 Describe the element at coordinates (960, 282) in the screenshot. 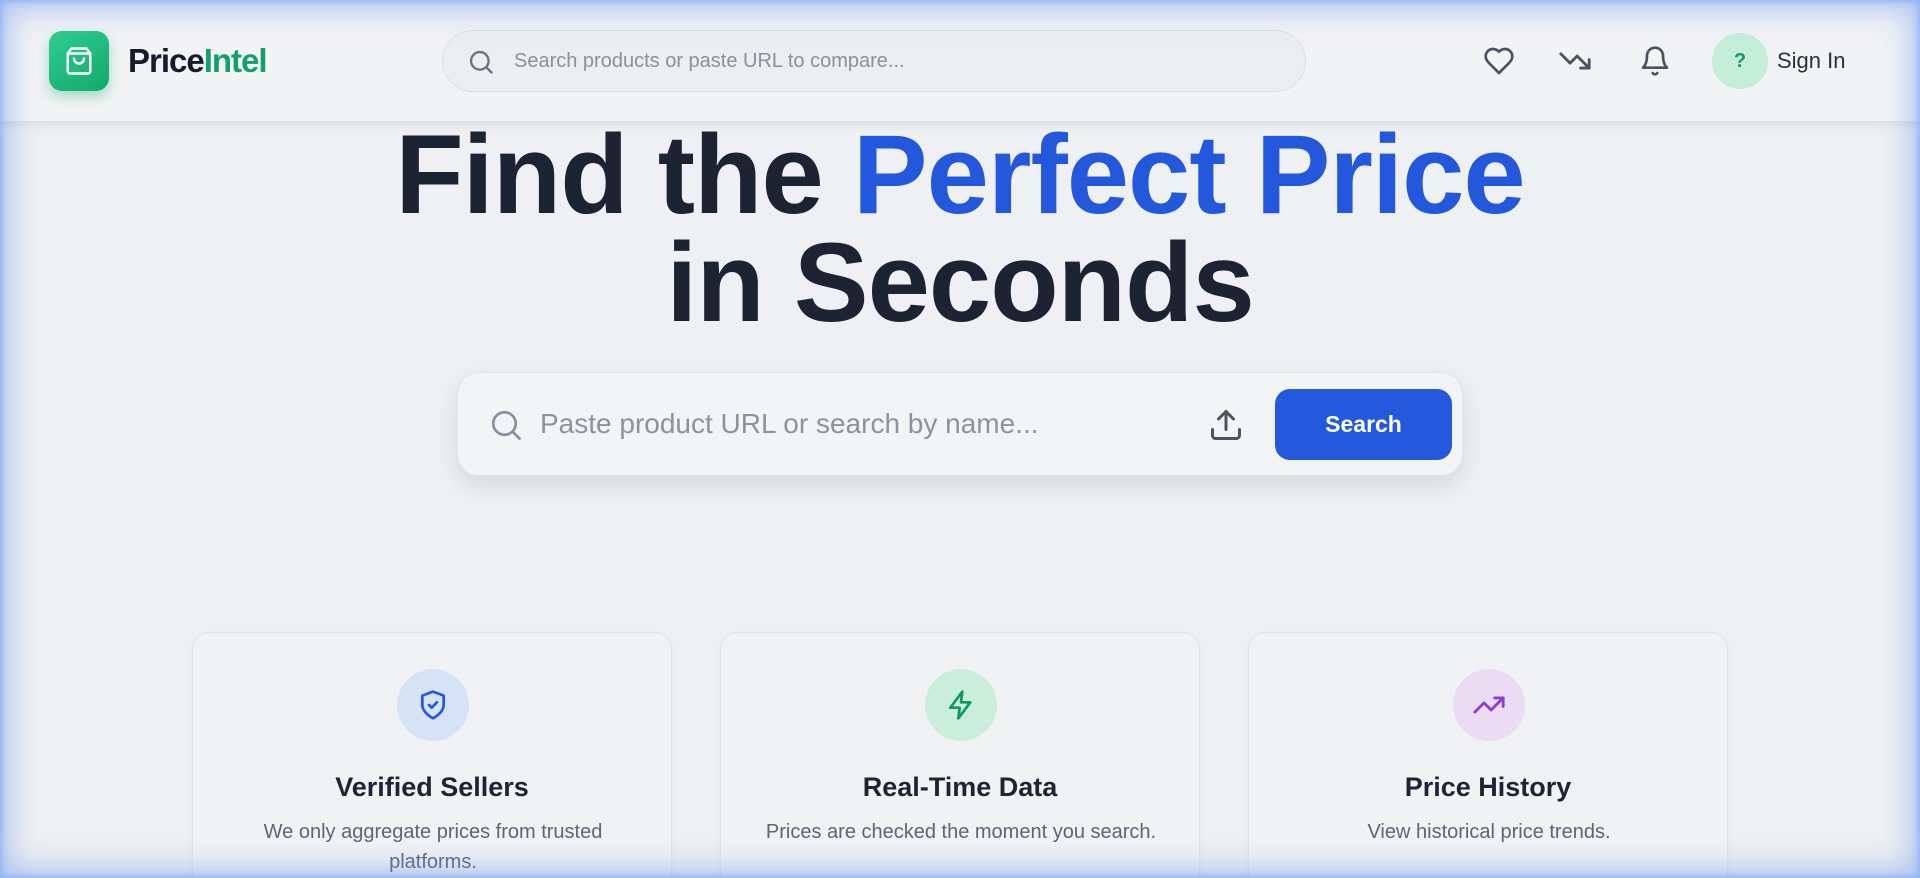

I see `hero-title-line2: in Seconds` at that location.